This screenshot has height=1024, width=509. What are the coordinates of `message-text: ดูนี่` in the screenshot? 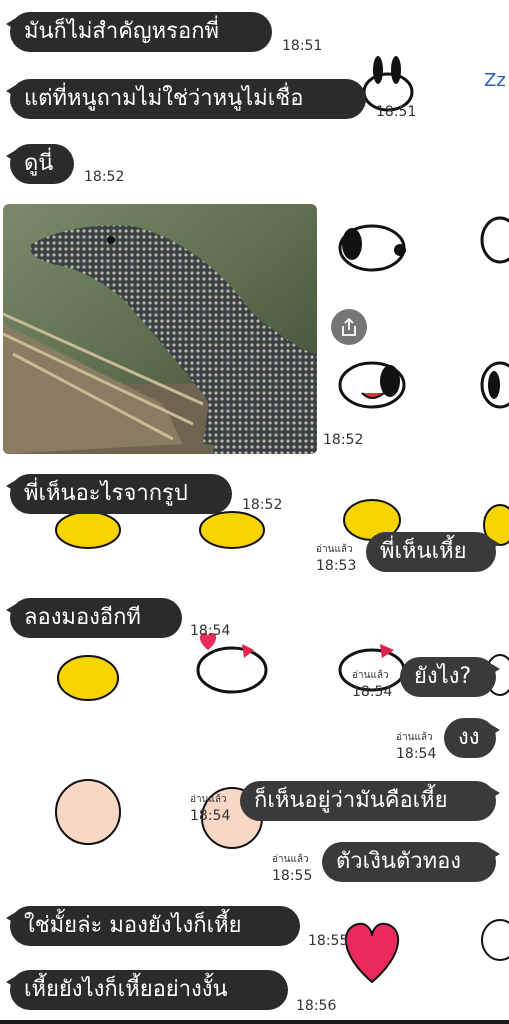 It's located at (39, 163).